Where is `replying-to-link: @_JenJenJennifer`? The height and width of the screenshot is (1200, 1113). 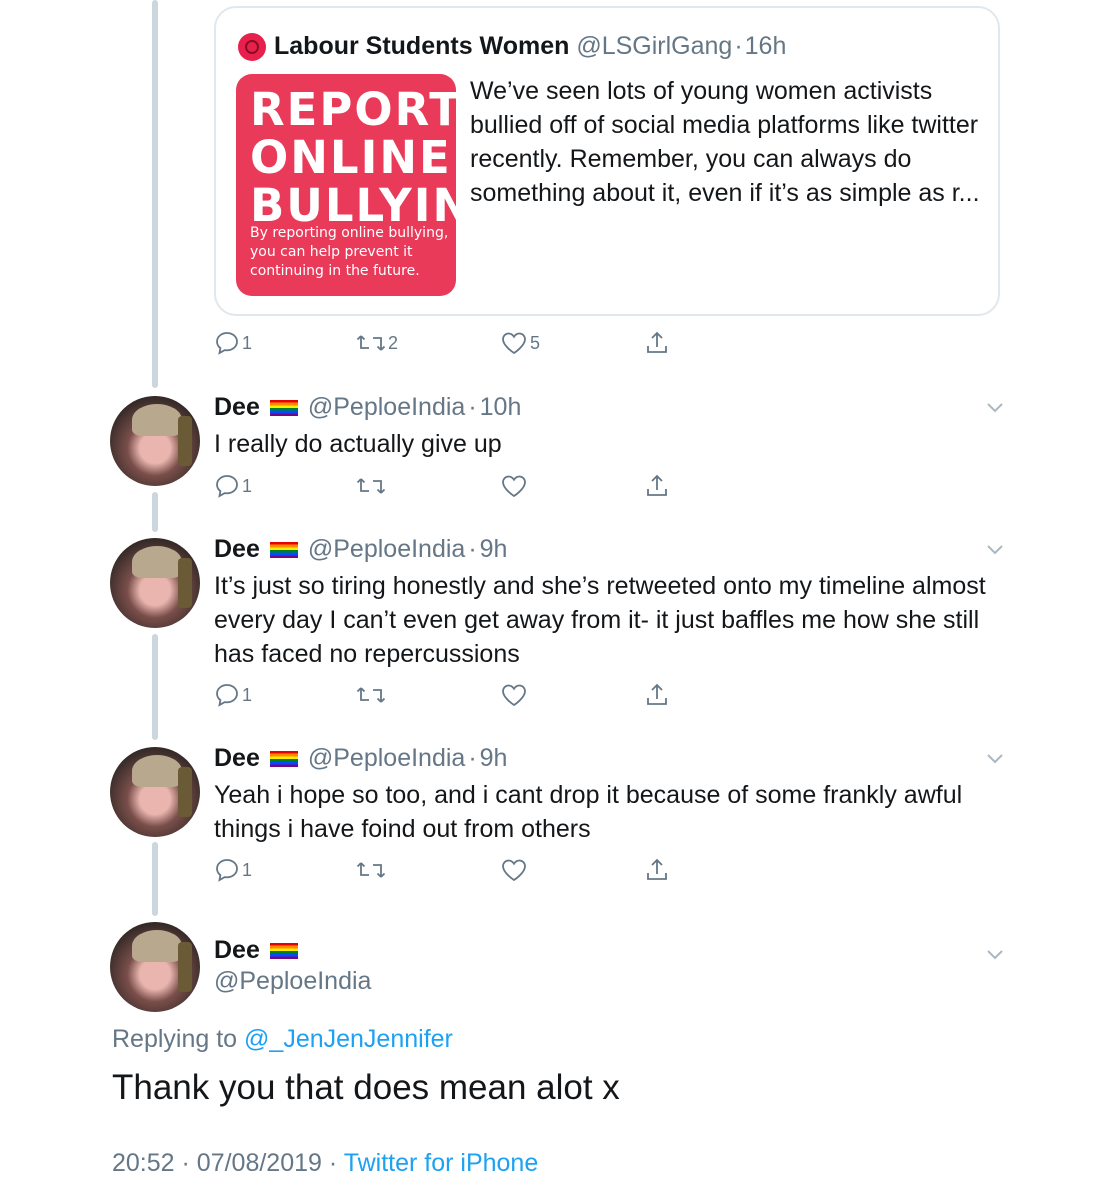
replying-to-link: @_JenJenJennifer is located at coordinates (348, 1039).